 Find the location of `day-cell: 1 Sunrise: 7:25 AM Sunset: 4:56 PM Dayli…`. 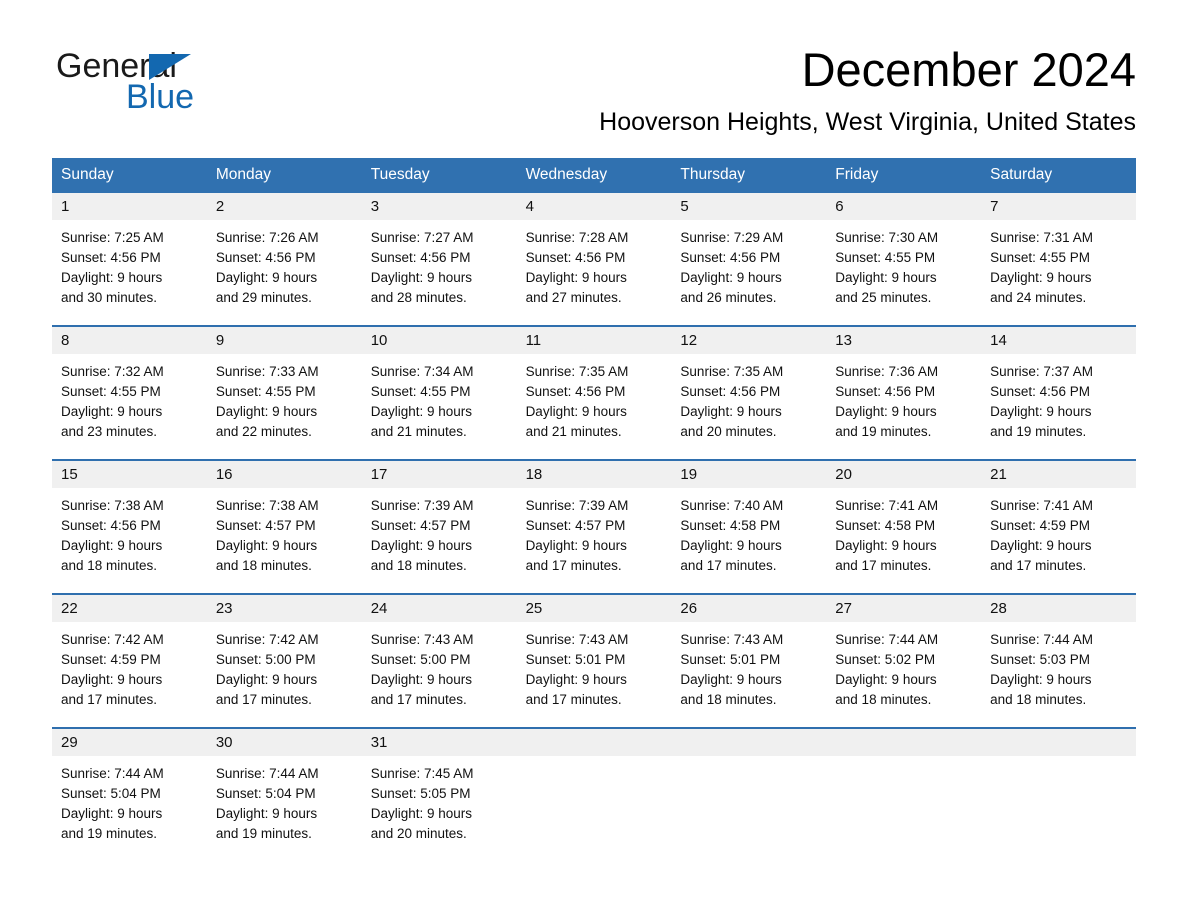

day-cell: 1 Sunrise: 7:25 AM Sunset: 4:56 PM Dayli… is located at coordinates (129, 259).